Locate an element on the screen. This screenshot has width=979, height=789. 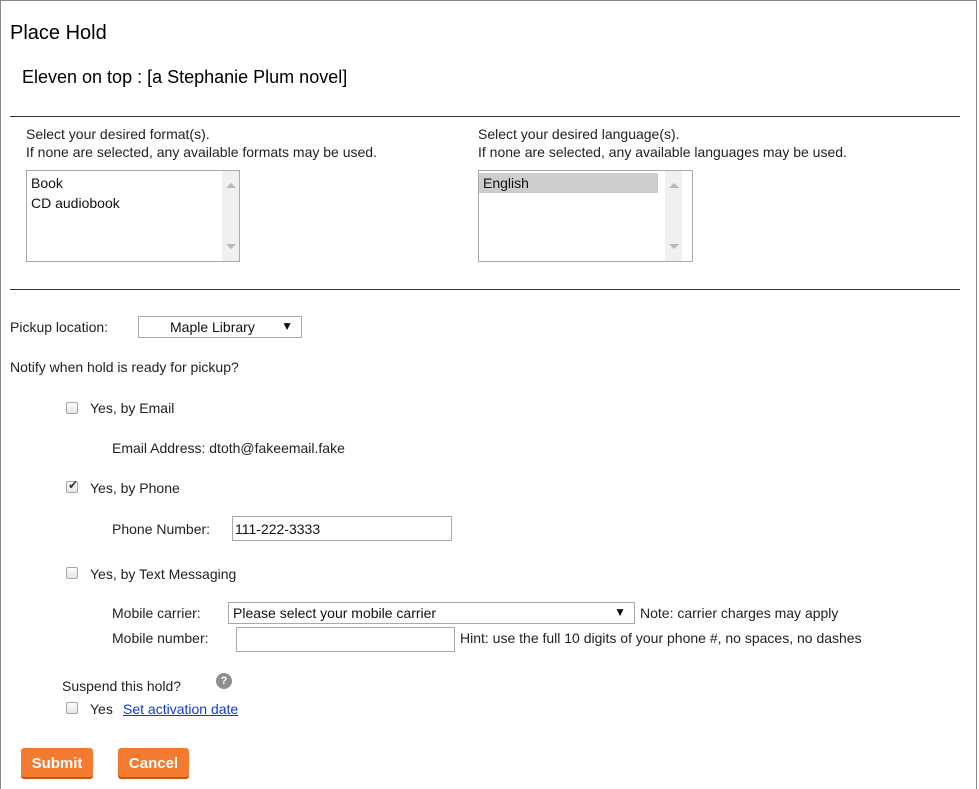
mobile-carrier-select: Please select your mobile carrier ▼ is located at coordinates (431, 613).